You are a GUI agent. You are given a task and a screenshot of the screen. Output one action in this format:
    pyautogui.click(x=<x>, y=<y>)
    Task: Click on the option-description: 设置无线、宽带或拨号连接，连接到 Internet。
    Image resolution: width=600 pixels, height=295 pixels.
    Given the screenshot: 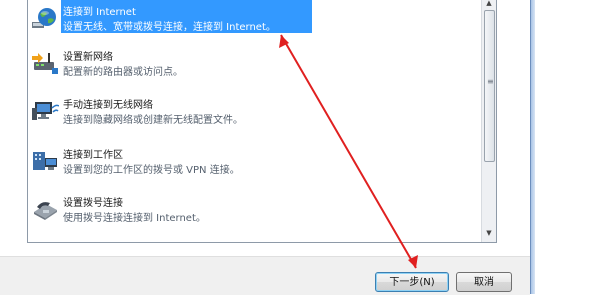 What is the action you would take?
    pyautogui.click(x=169, y=27)
    